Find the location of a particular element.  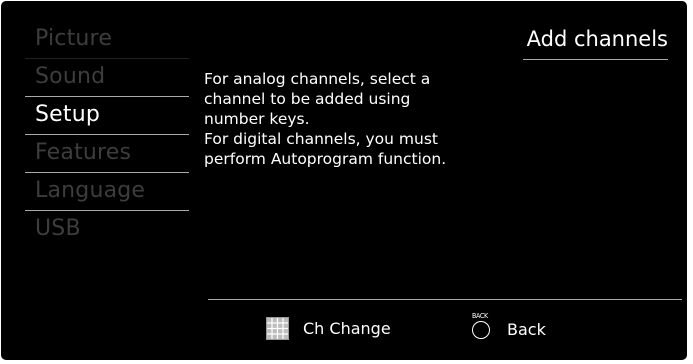

menu-item-sound: Sound is located at coordinates (107, 78).